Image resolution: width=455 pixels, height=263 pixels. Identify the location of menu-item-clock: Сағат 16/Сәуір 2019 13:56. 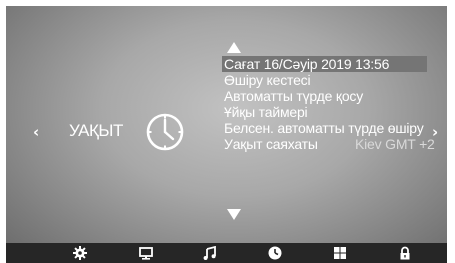
(324, 64).